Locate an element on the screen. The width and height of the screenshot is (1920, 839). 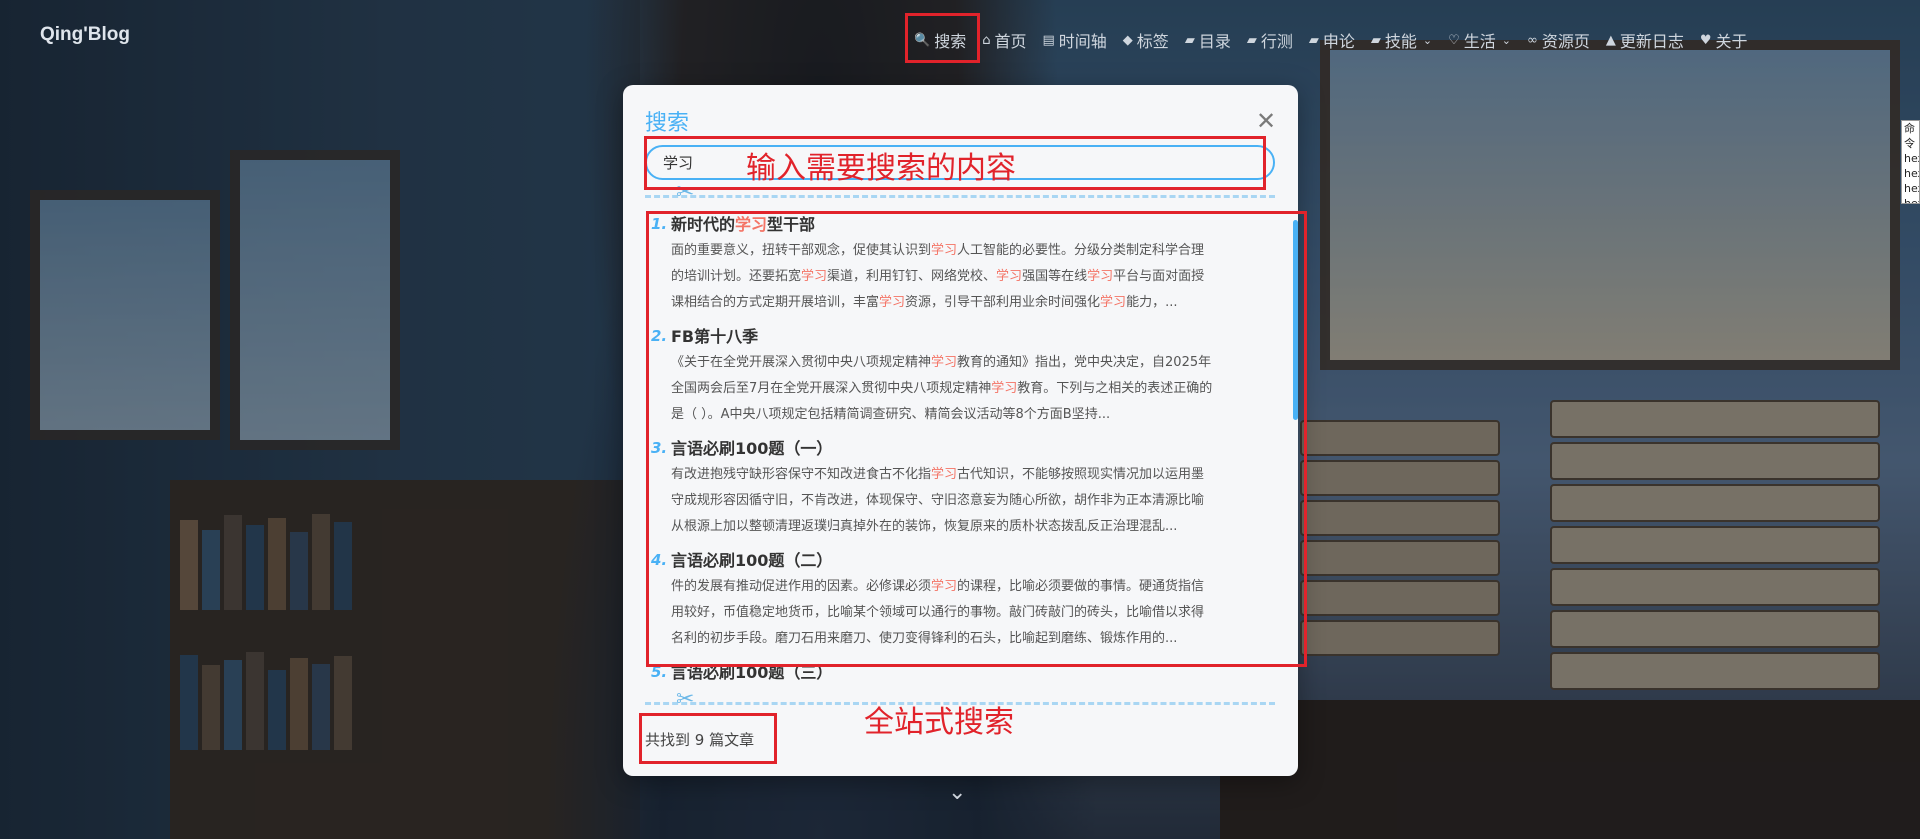
heartbeat-icon: ♡ is located at coordinates (1454, 40).